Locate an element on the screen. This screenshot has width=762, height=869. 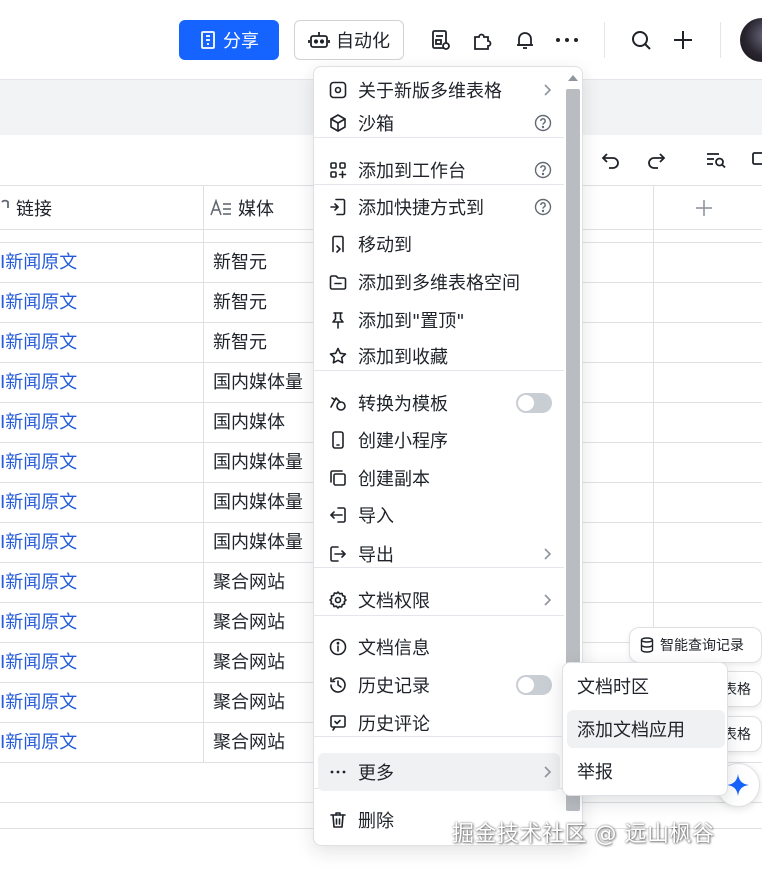
menu-item-label: 沙箱 is located at coordinates (376, 124).